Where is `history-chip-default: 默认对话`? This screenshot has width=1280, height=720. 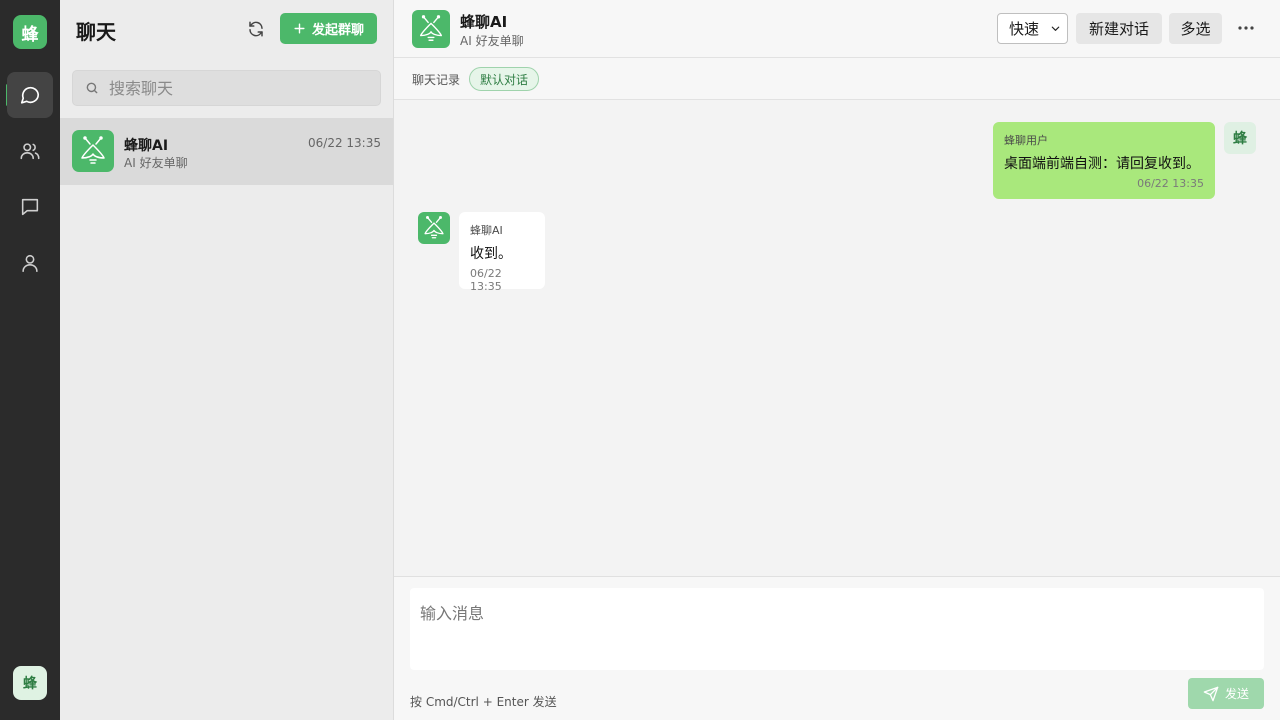 history-chip-default: 默认对话 is located at coordinates (504, 79).